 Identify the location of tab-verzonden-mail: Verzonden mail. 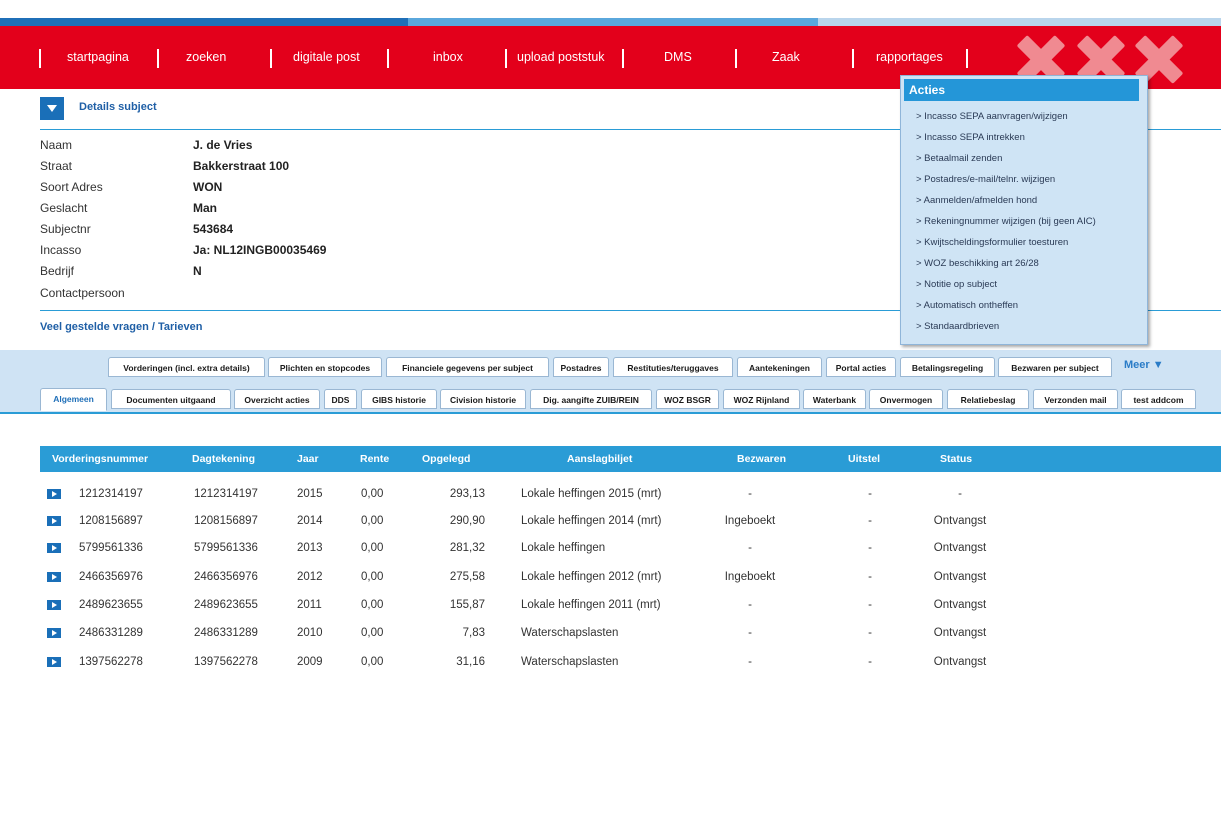
(1075, 399).